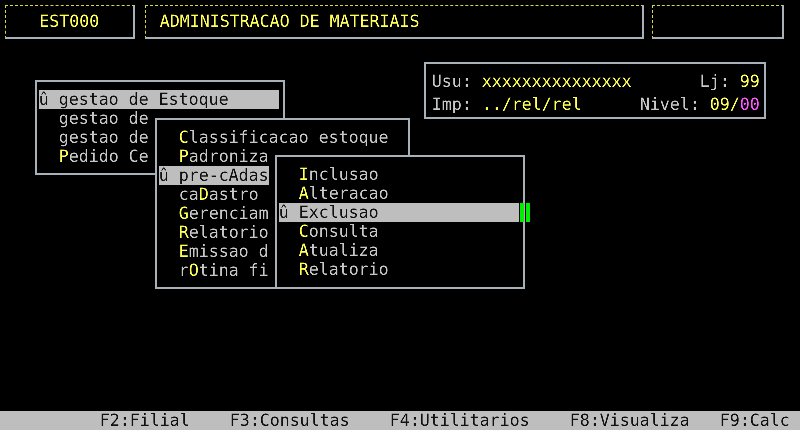  I want to click on menu-item: û Exclusao, so click(399, 212).